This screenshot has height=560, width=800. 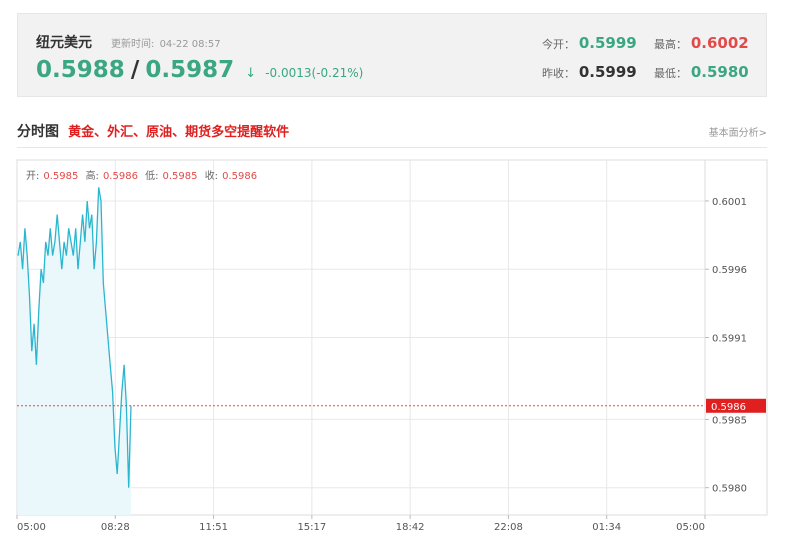 What do you see at coordinates (33, 176) in the screenshot?
I see `ohlc-open-label: 开:` at bounding box center [33, 176].